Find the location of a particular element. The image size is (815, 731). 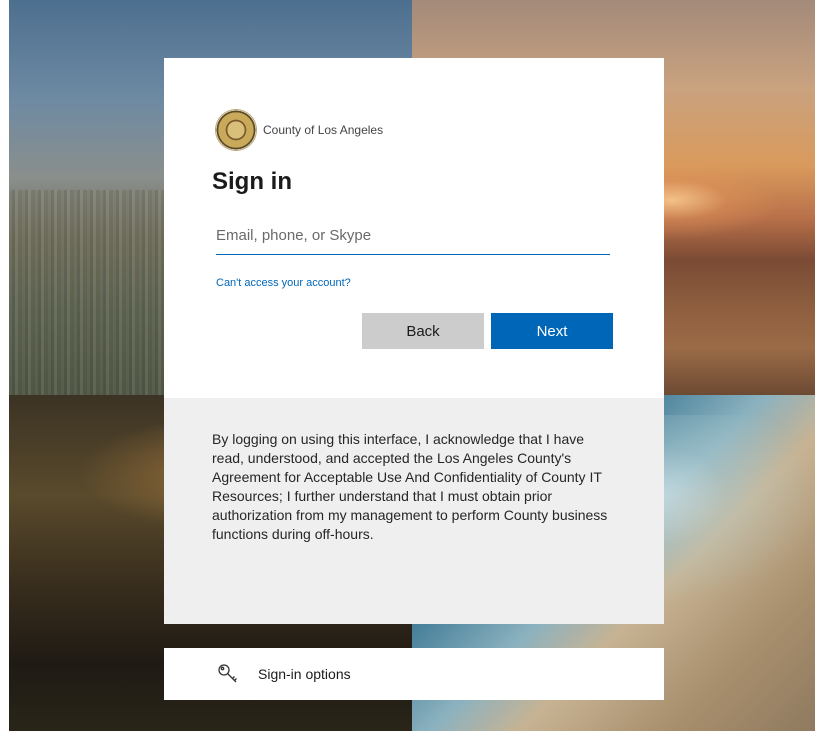

email-field-wrapper is located at coordinates (413, 236).